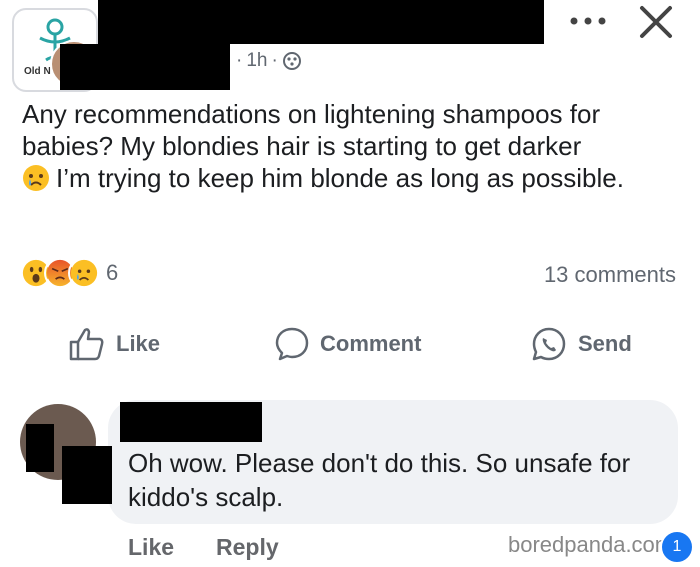  What do you see at coordinates (677, 547) in the screenshot?
I see `comment-reaction-badge: 1` at bounding box center [677, 547].